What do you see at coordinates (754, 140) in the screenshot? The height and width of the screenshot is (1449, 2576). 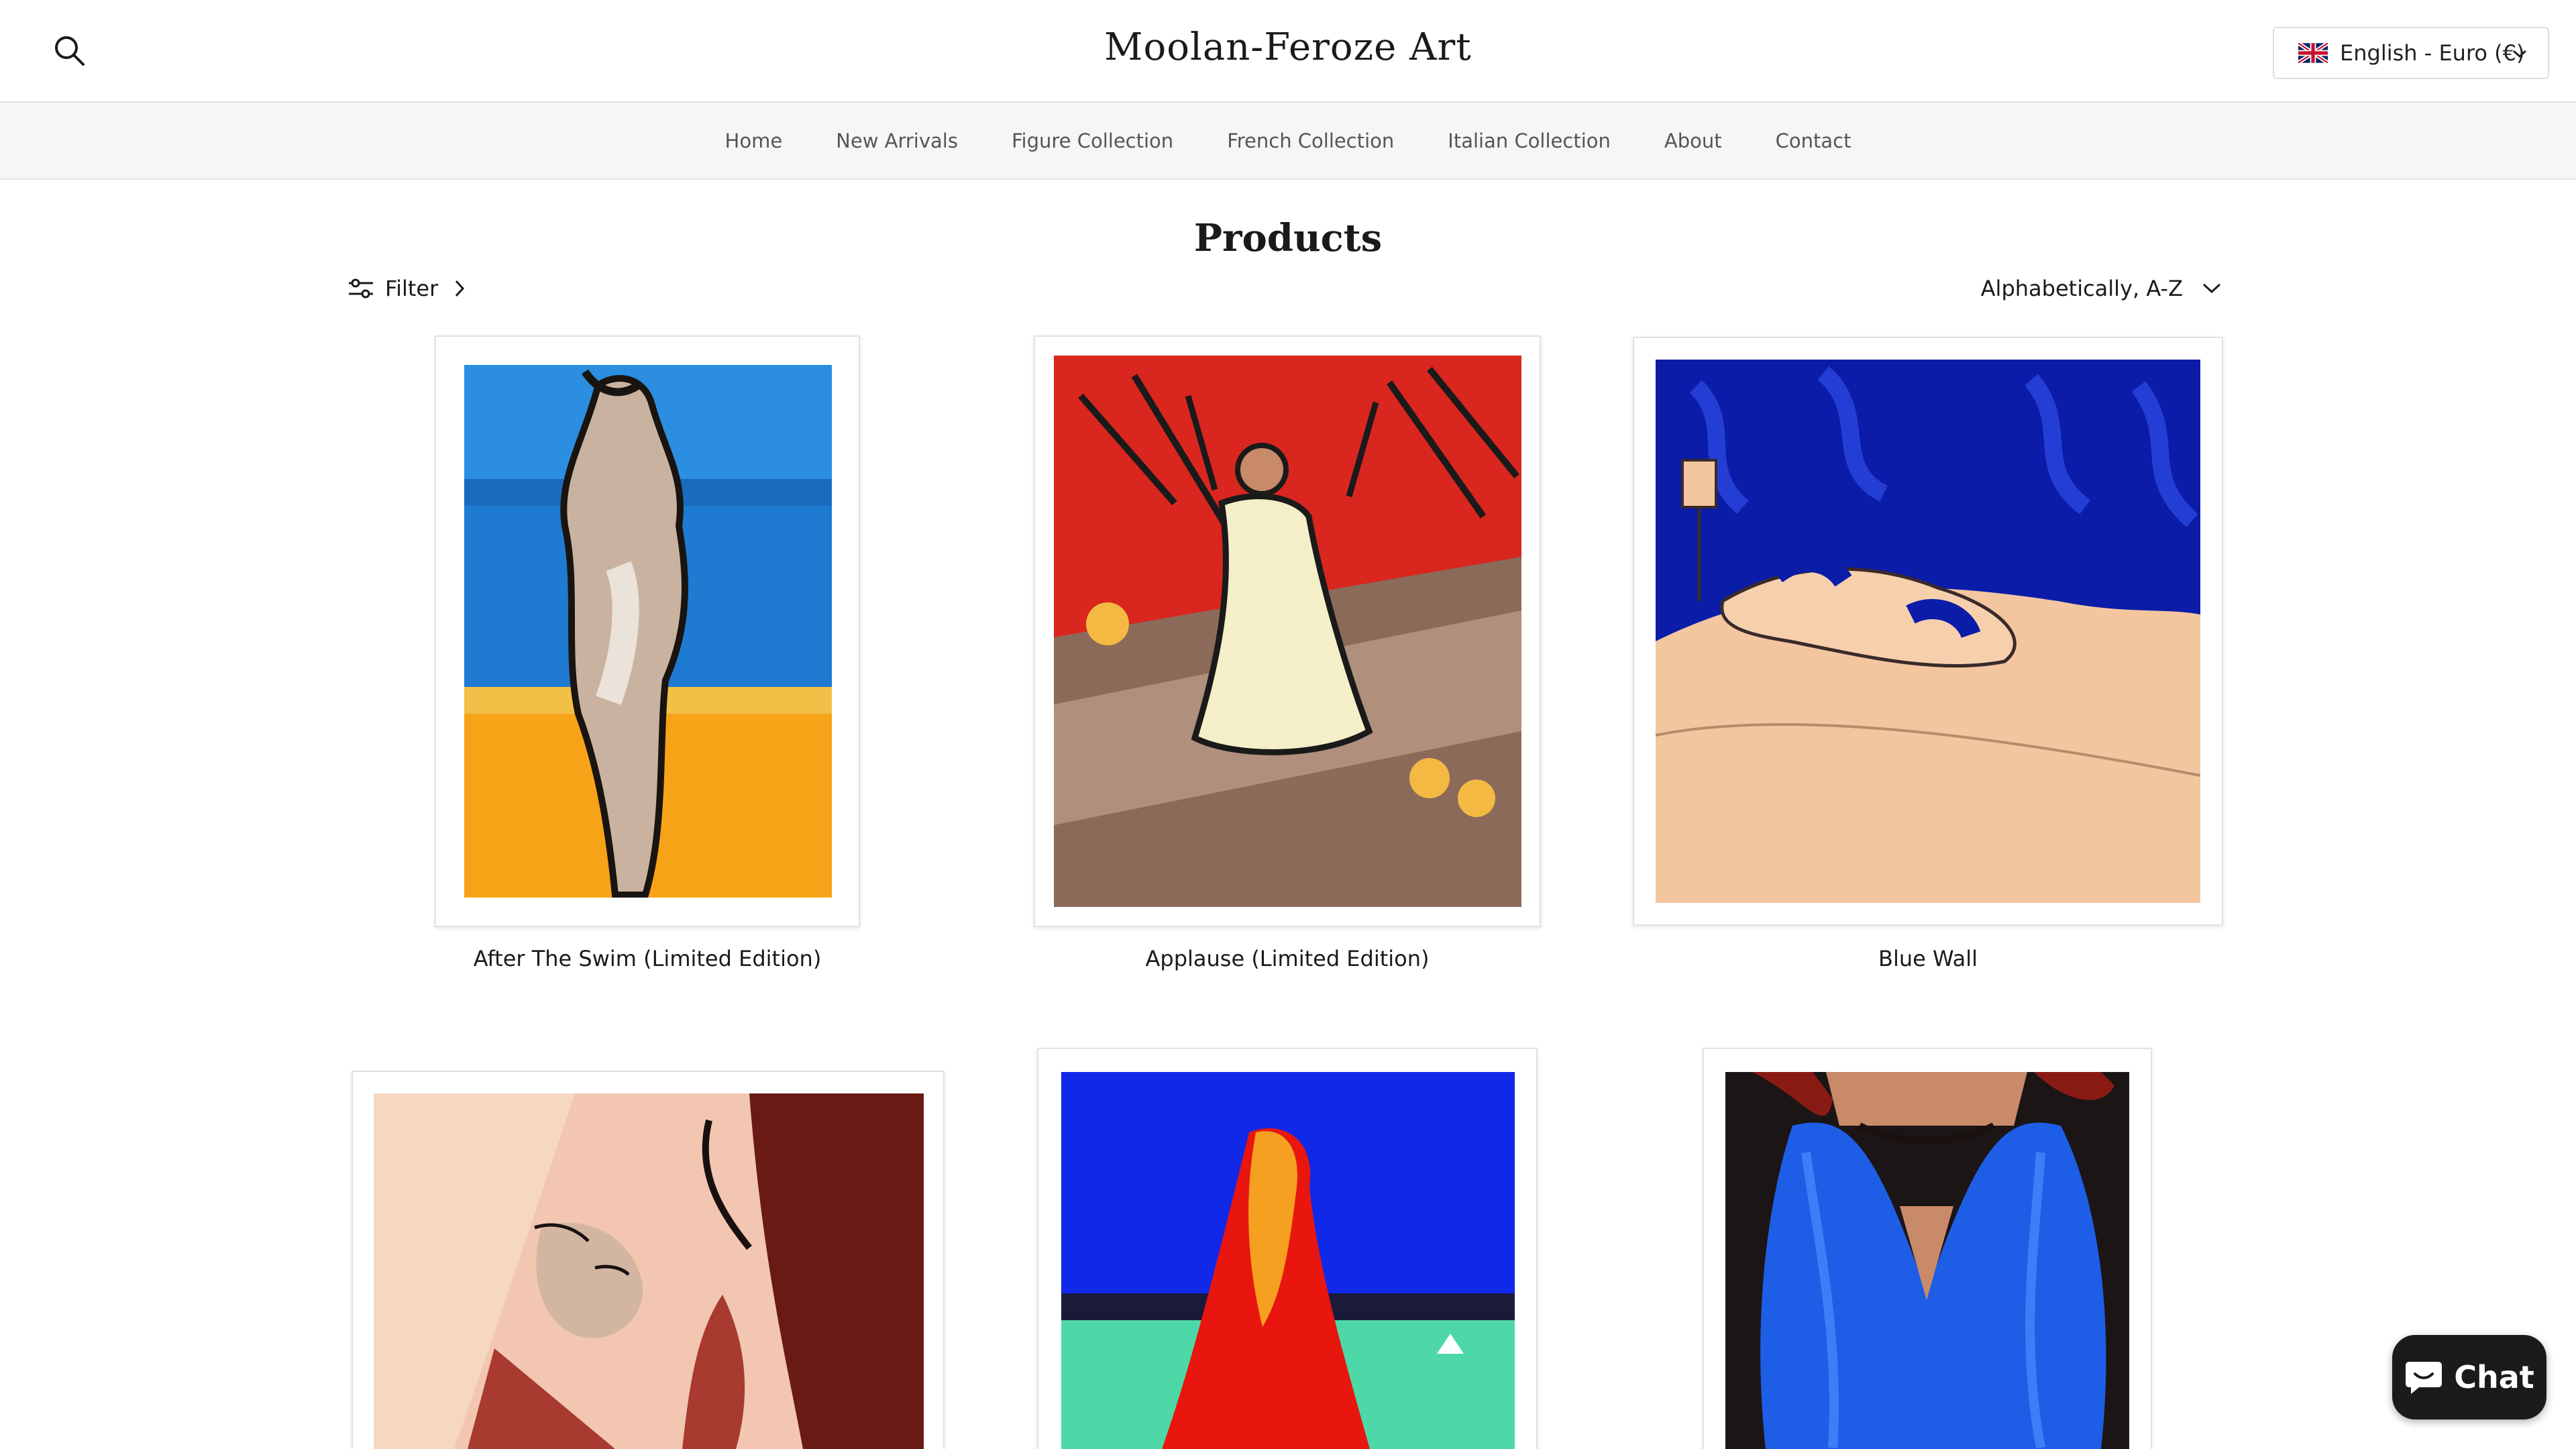 I see `nav-item-home: Home` at bounding box center [754, 140].